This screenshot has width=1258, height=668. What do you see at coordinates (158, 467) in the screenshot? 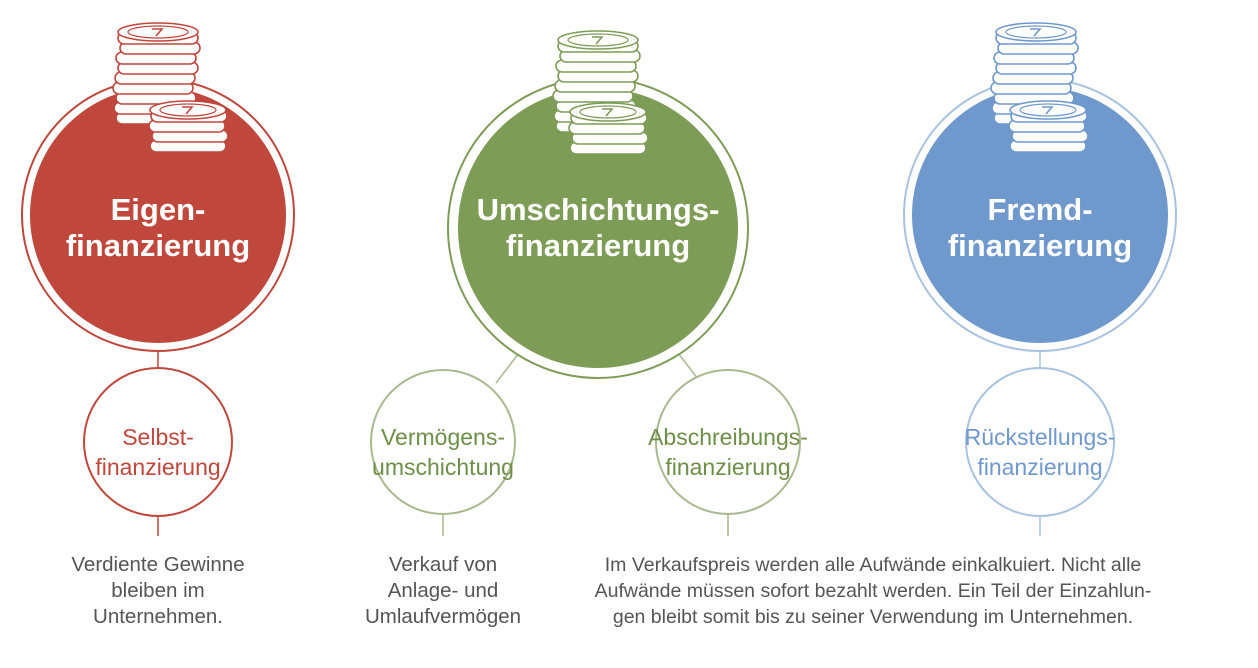
I see `subtype-selbst-title-line: finanzierung` at bounding box center [158, 467].